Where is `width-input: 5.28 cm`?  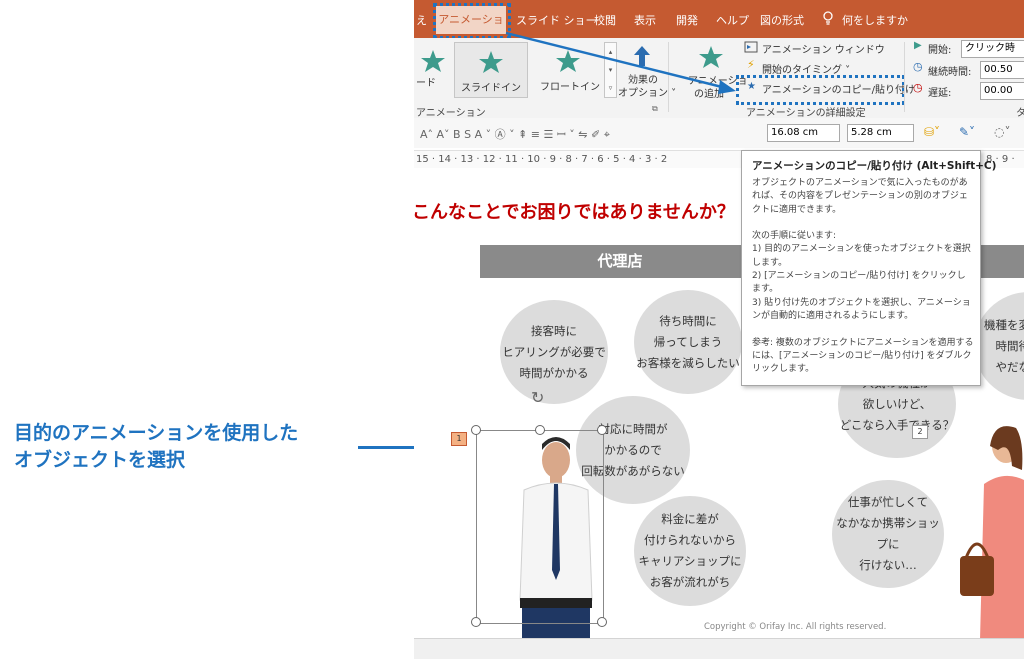 width-input: 5.28 cm is located at coordinates (880, 133).